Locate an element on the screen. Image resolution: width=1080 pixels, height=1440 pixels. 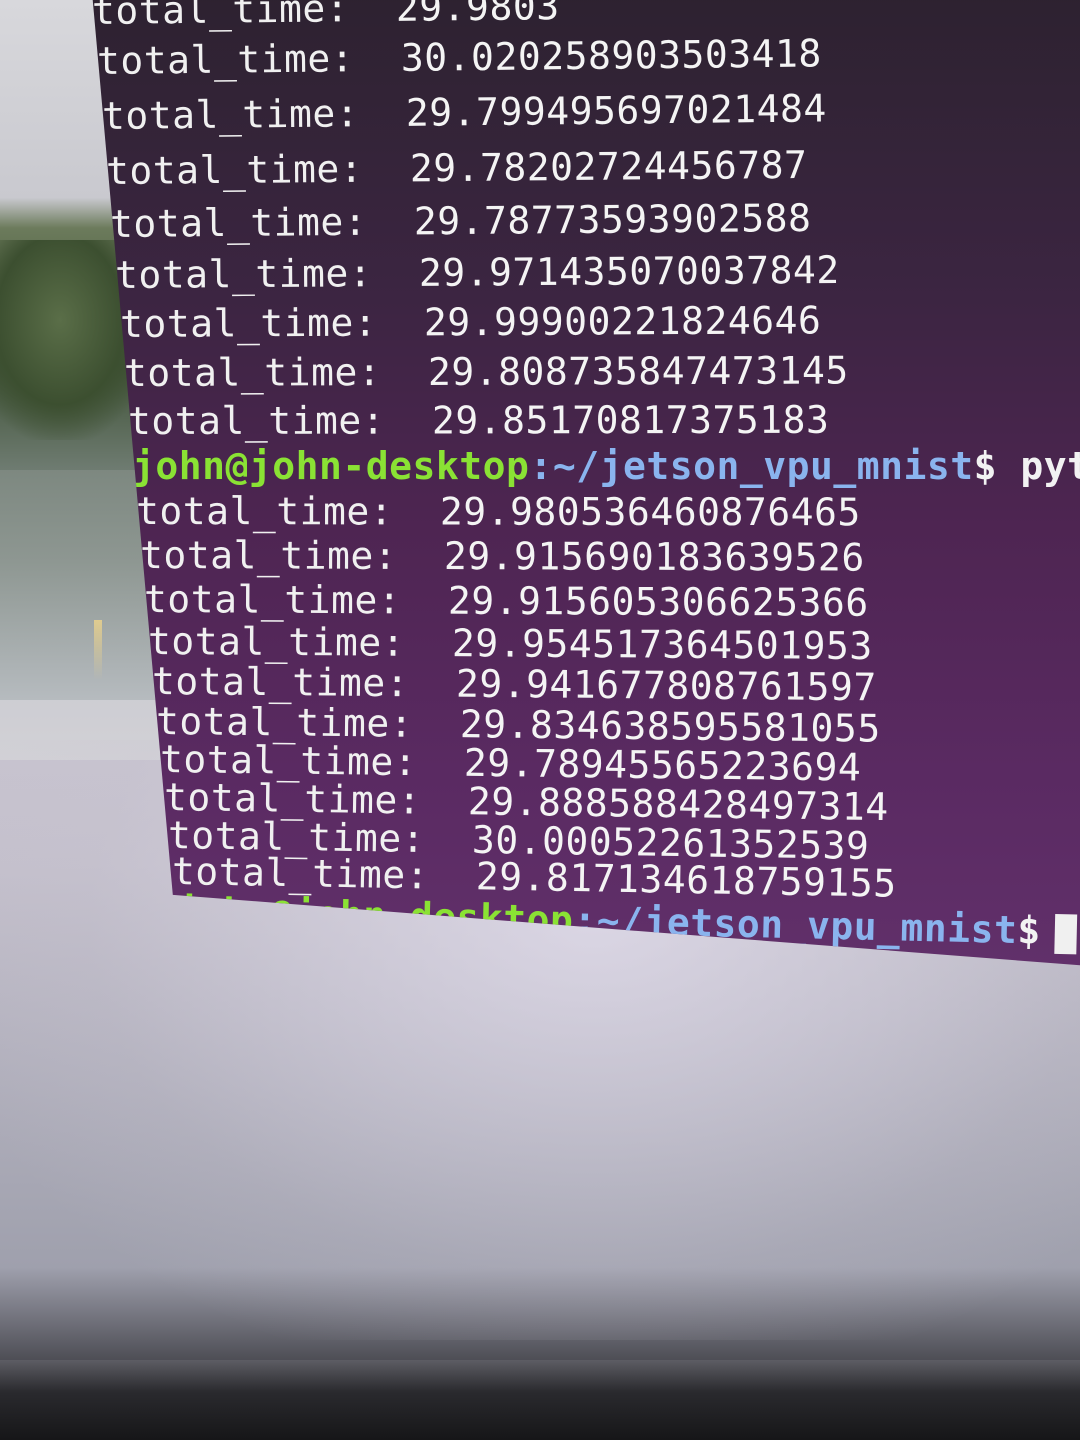
output-value: 29.9803 is located at coordinates (477, 15).